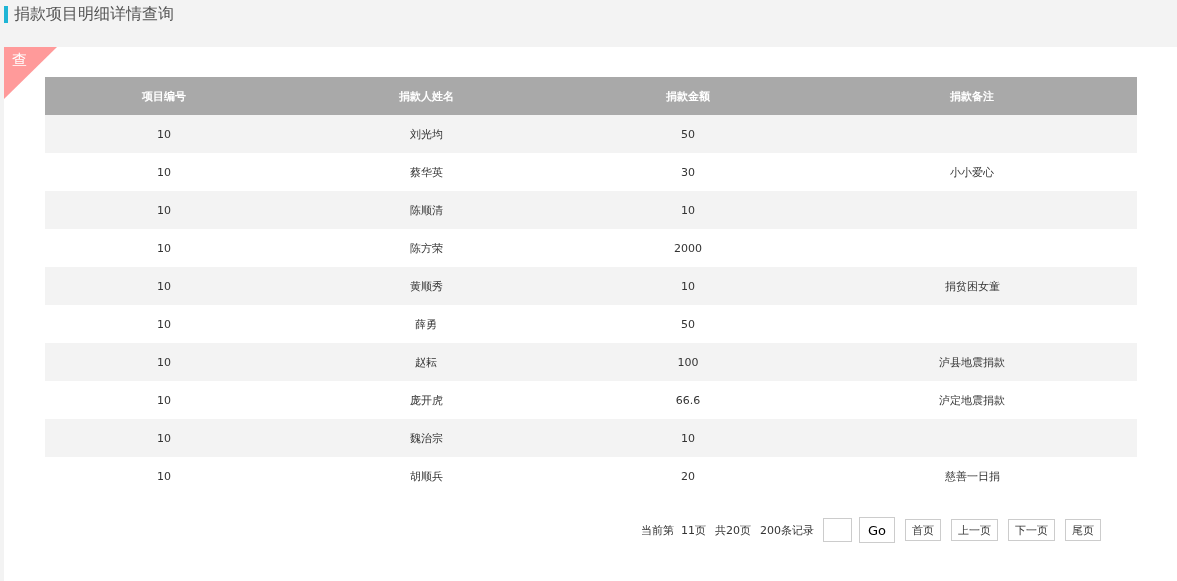 This screenshot has height=581, width=1177. What do you see at coordinates (426, 172) in the screenshot?
I see `table-cell: 蔡华英` at bounding box center [426, 172].